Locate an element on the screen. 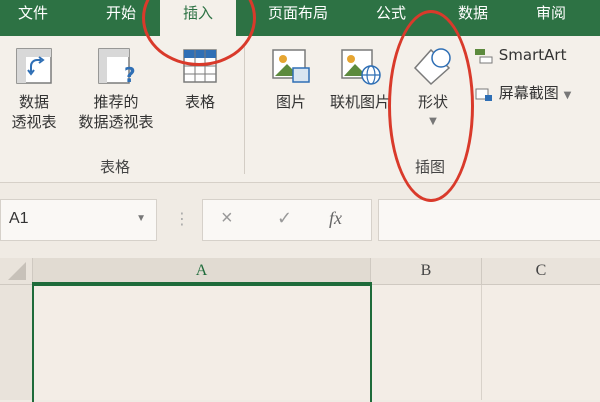 The image size is (600, 402). tab-file: 文件 is located at coordinates (33, 18).